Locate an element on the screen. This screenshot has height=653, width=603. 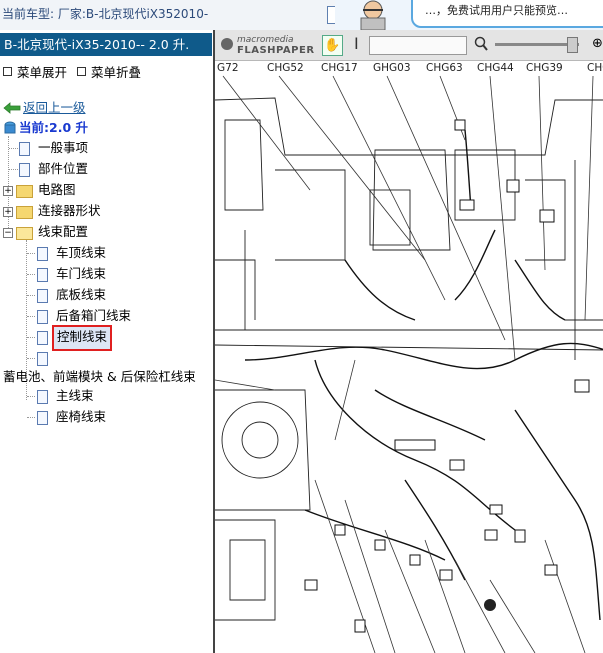
disk-icon is located at coordinates (10, 127).